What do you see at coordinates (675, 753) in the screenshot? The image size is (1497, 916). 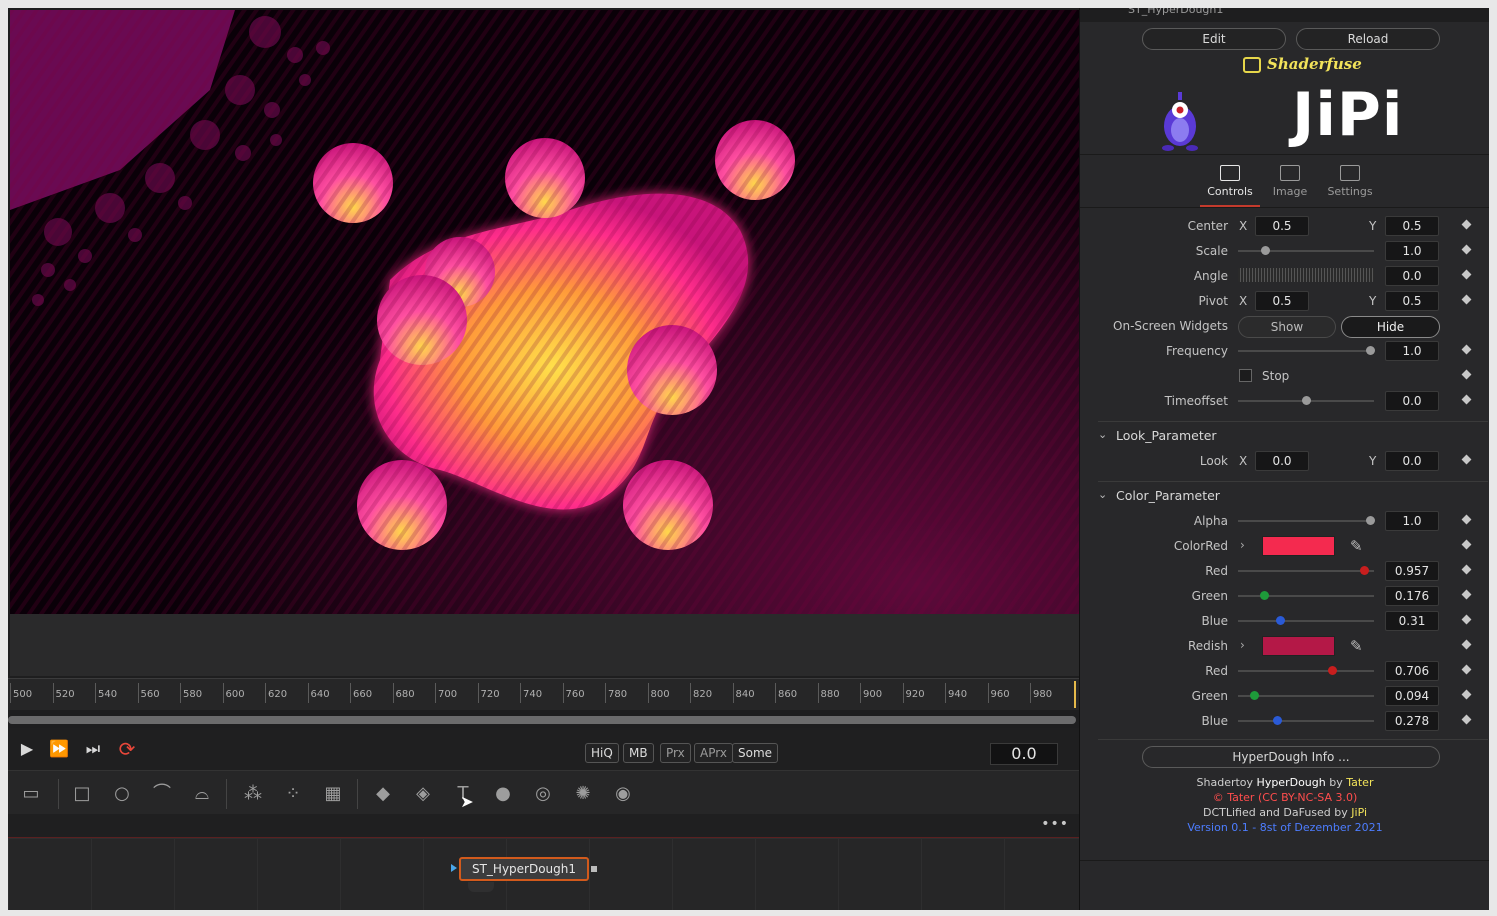 I see `prx-button: Prx` at bounding box center [675, 753].